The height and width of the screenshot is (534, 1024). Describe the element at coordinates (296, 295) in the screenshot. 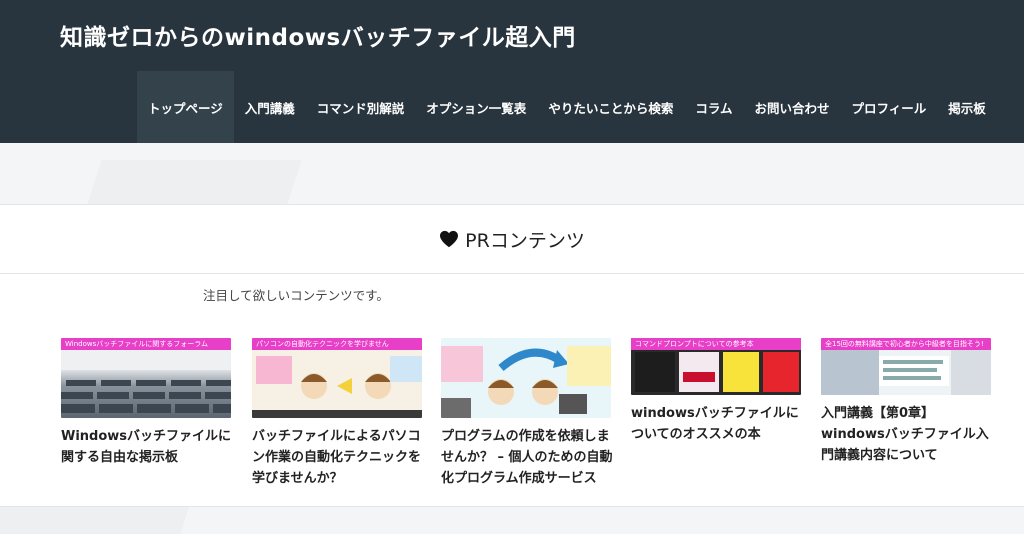

I see `pr-description: 注目して欲しいコンテンツです。` at that location.